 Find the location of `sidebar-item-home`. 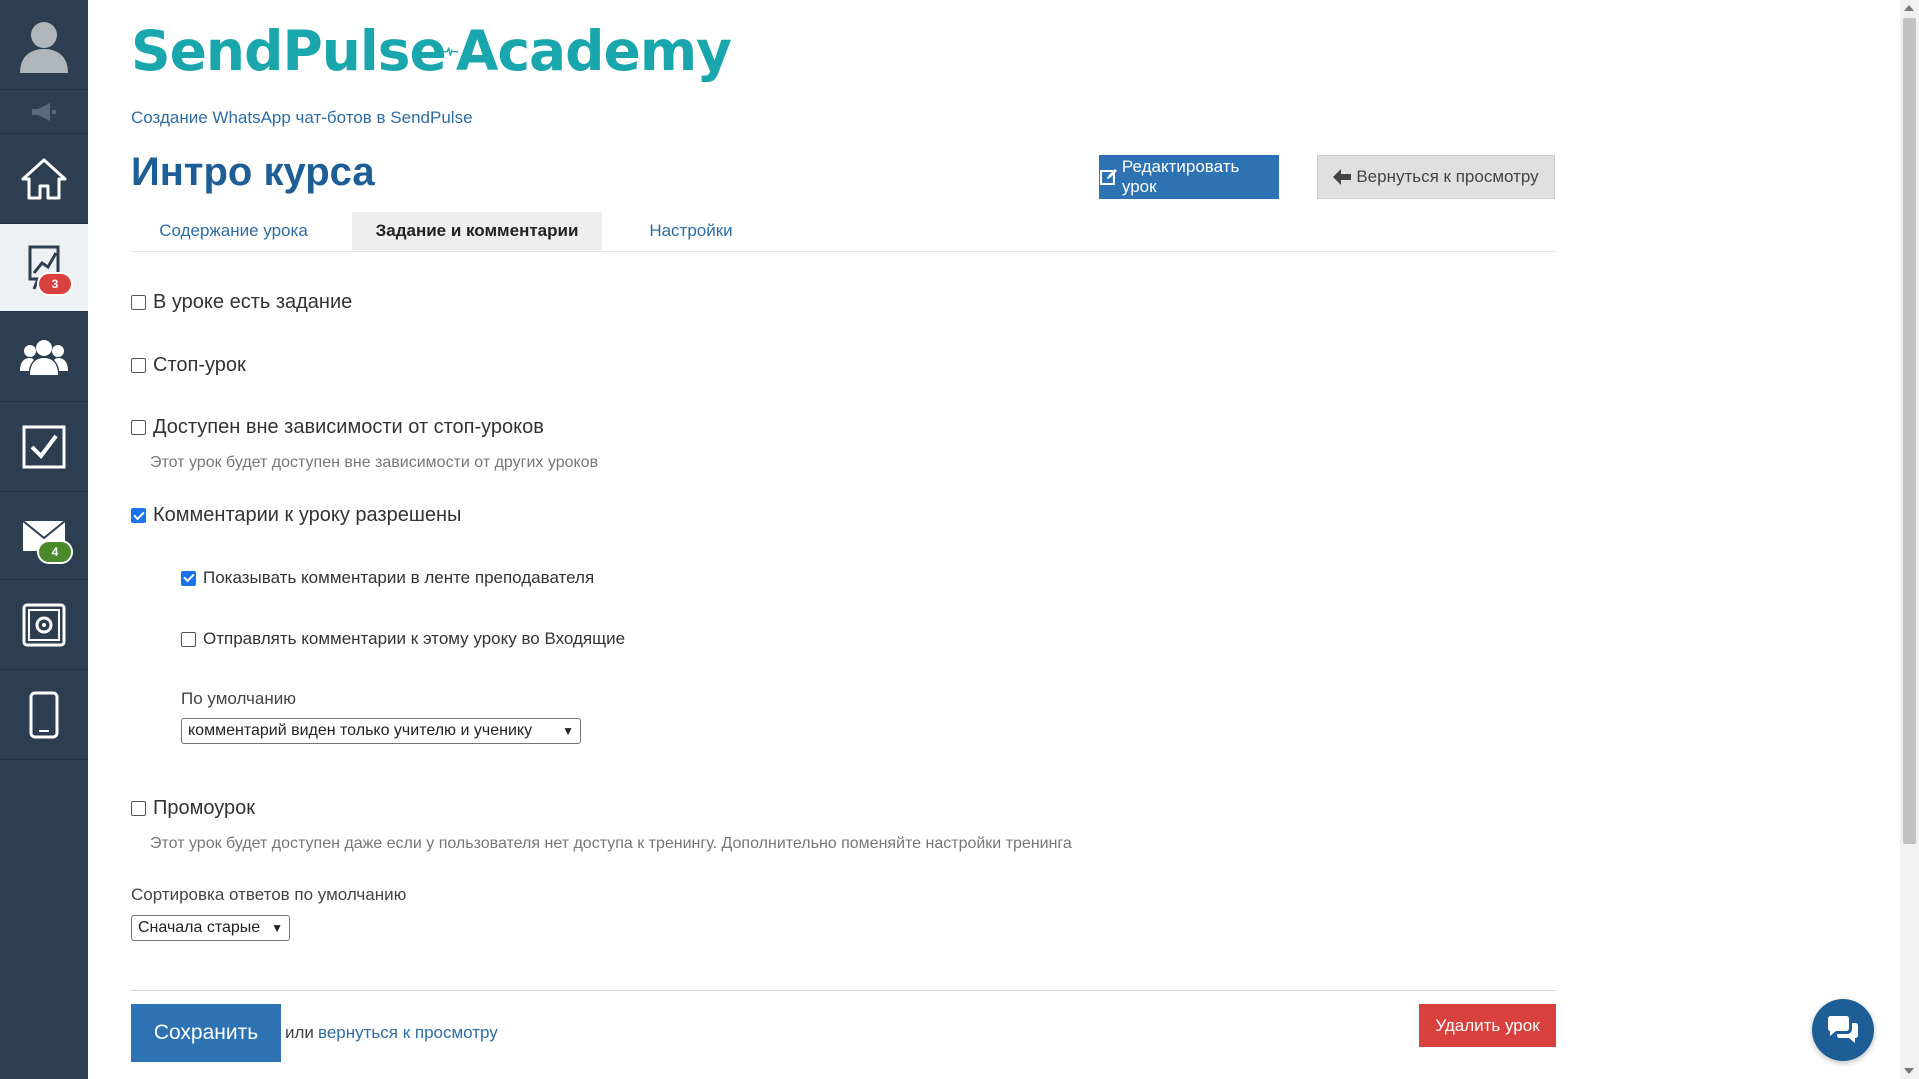

sidebar-item-home is located at coordinates (44, 179).